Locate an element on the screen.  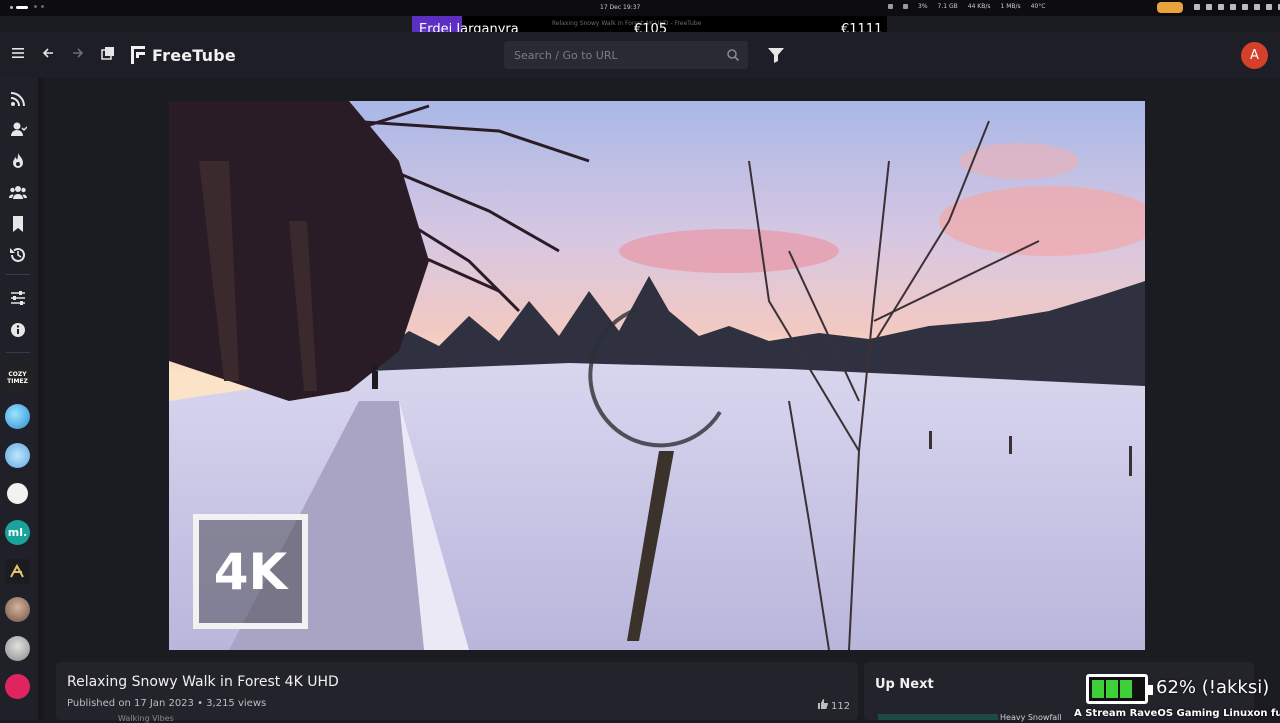
bookmark-icon is located at coordinates (18, 224).